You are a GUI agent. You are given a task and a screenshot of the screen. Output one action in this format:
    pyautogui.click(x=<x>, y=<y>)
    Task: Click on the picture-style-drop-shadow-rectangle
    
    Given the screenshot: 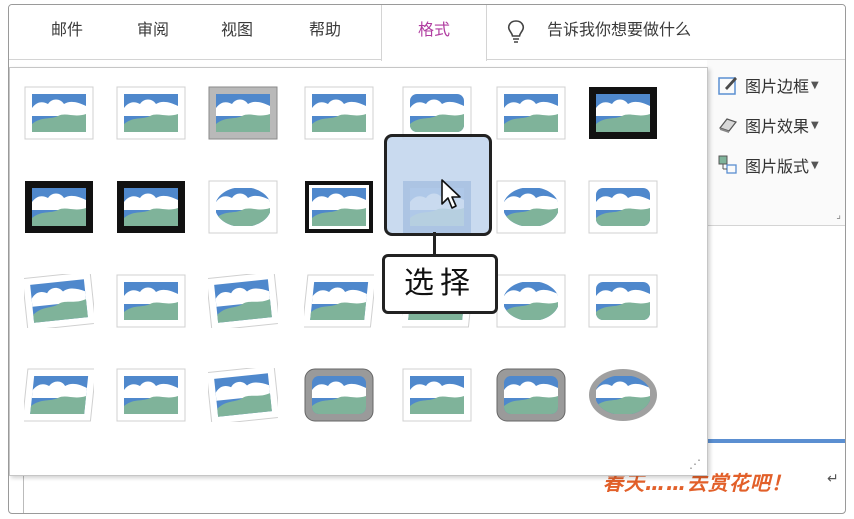 What is the action you would take?
    pyautogui.click(x=339, y=113)
    